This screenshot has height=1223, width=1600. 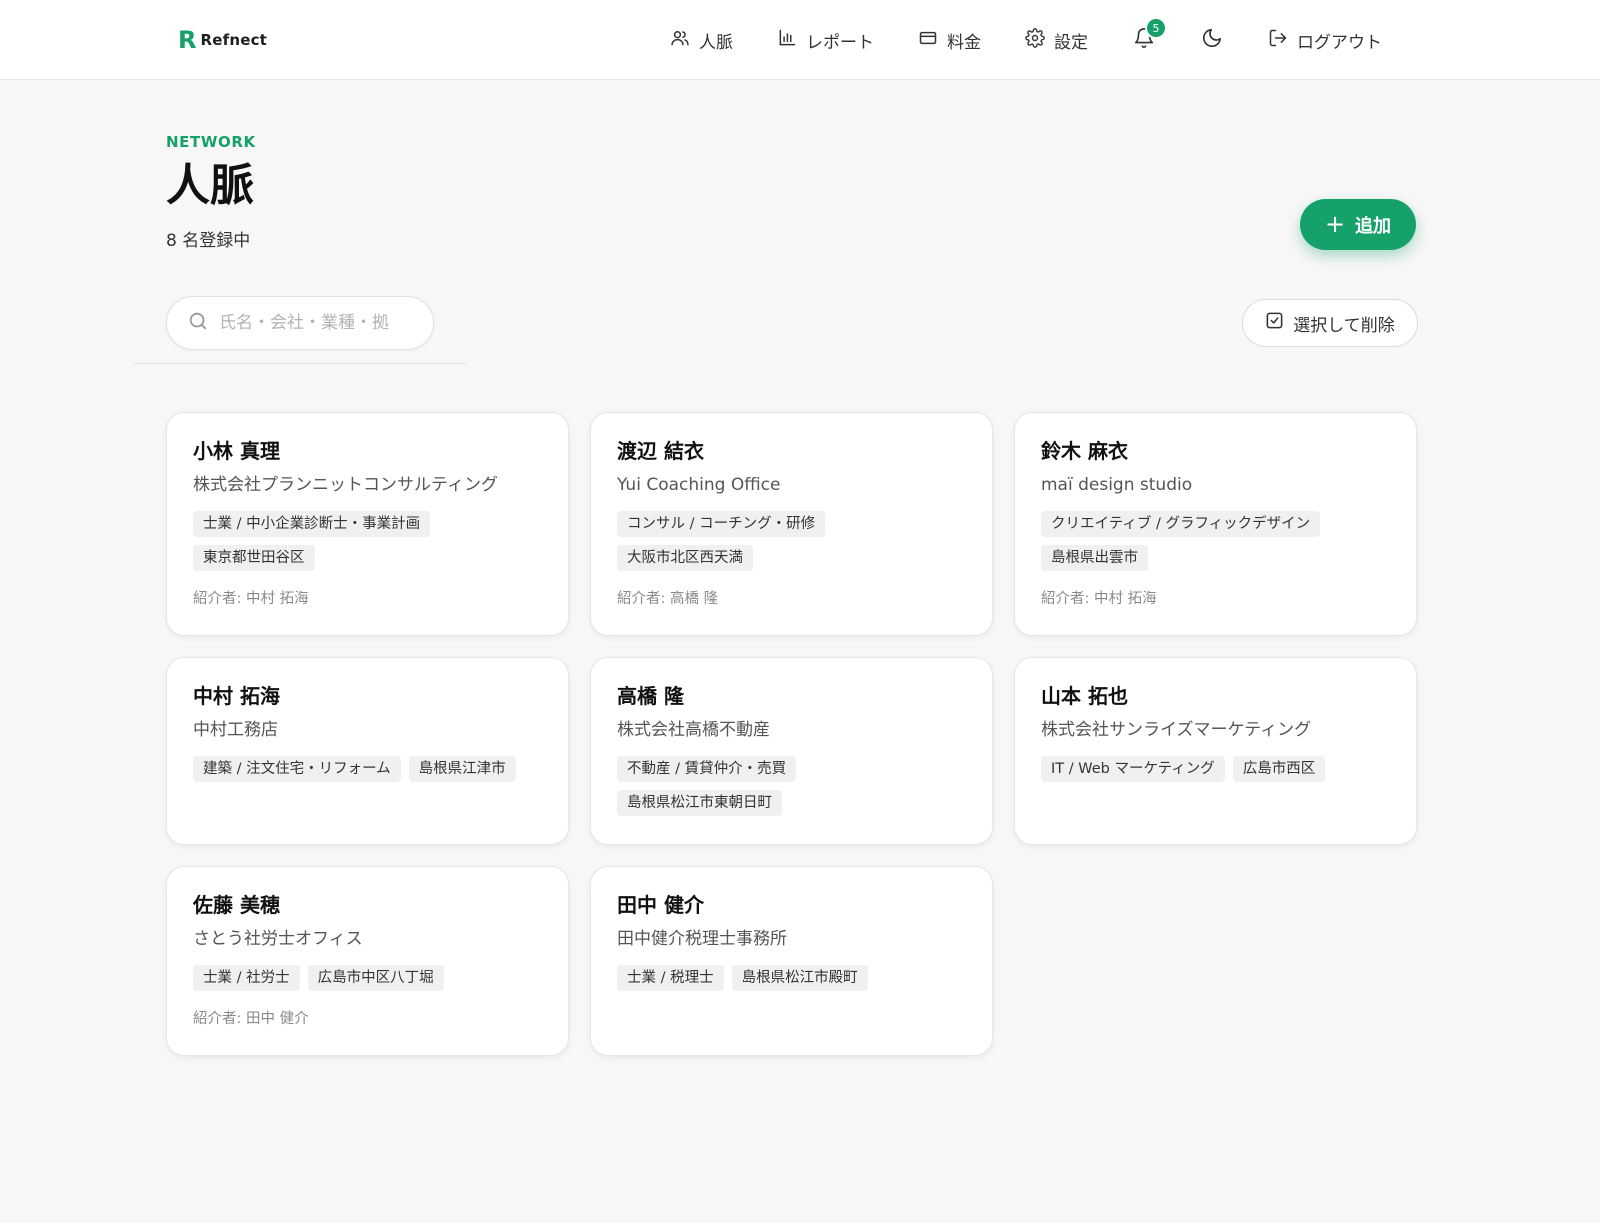 I want to click on industry-tag: 士業 / 税理士, so click(x=670, y=978).